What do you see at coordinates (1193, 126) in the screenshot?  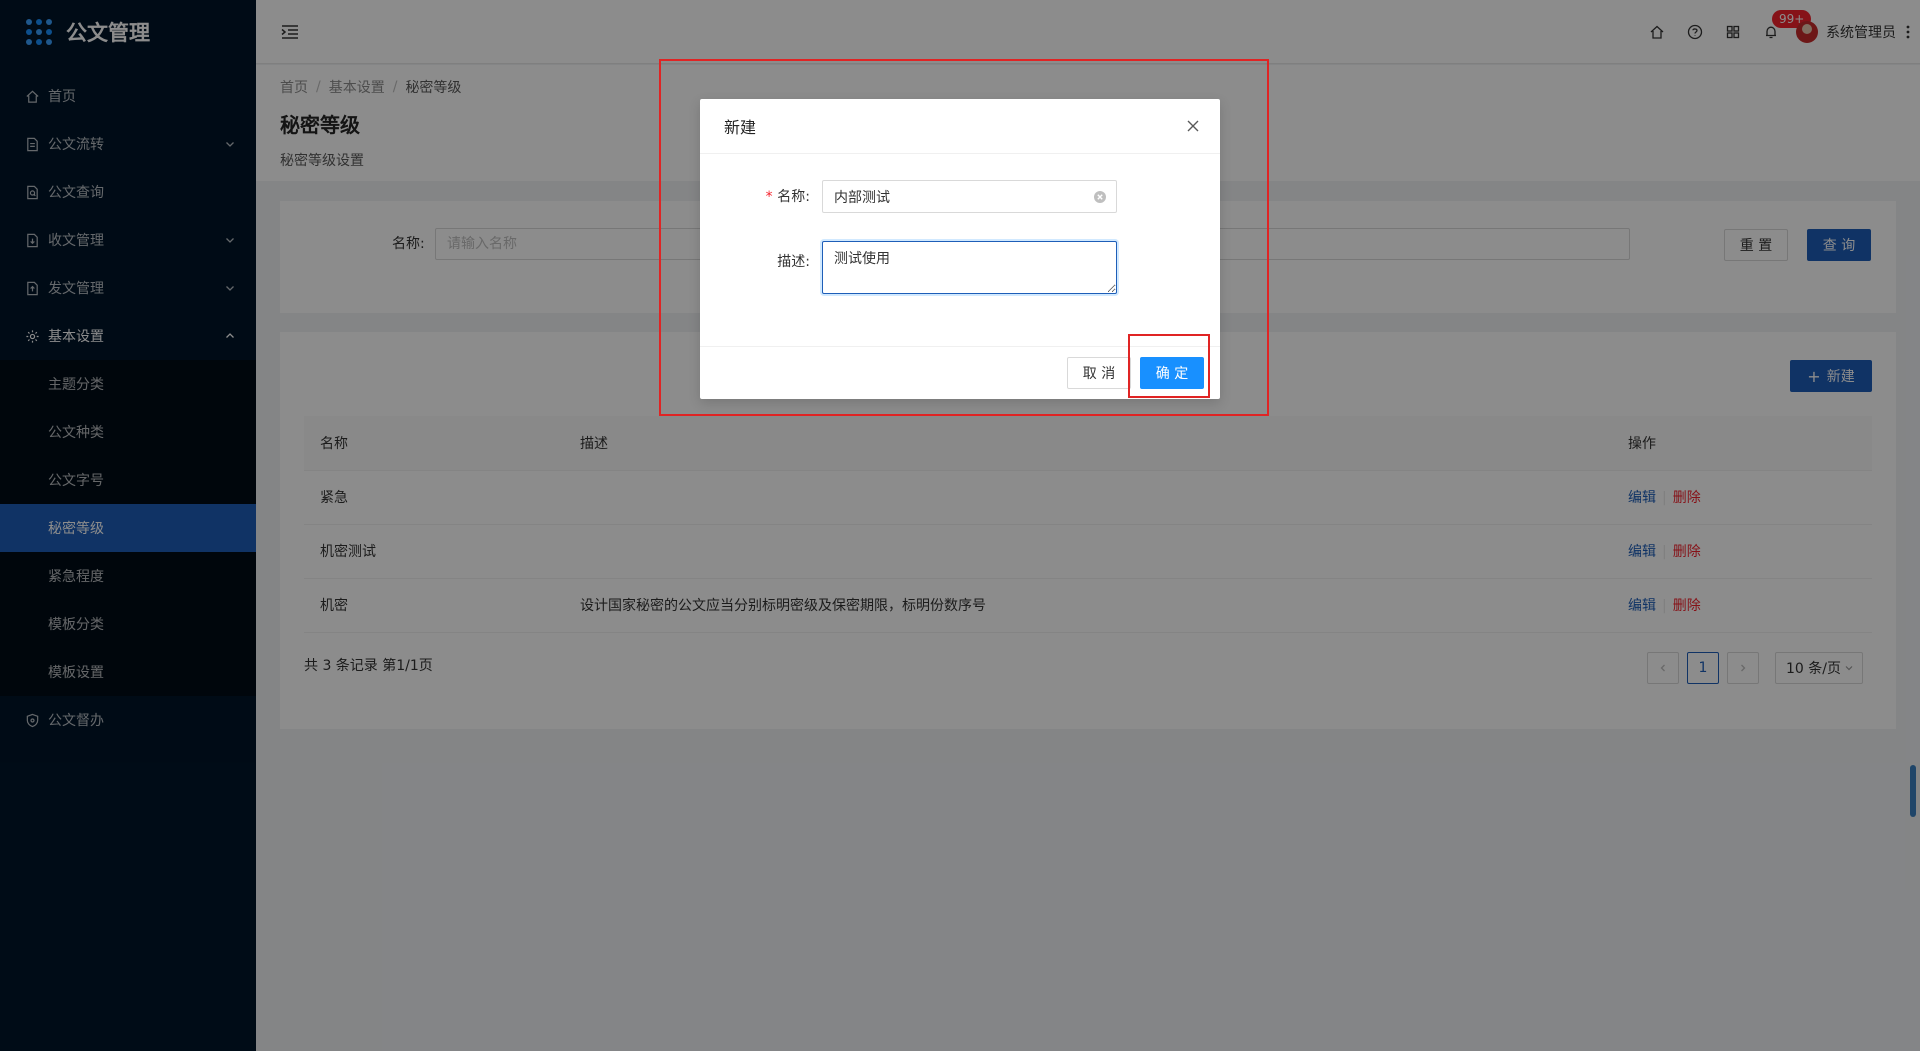 I see `close-icon` at bounding box center [1193, 126].